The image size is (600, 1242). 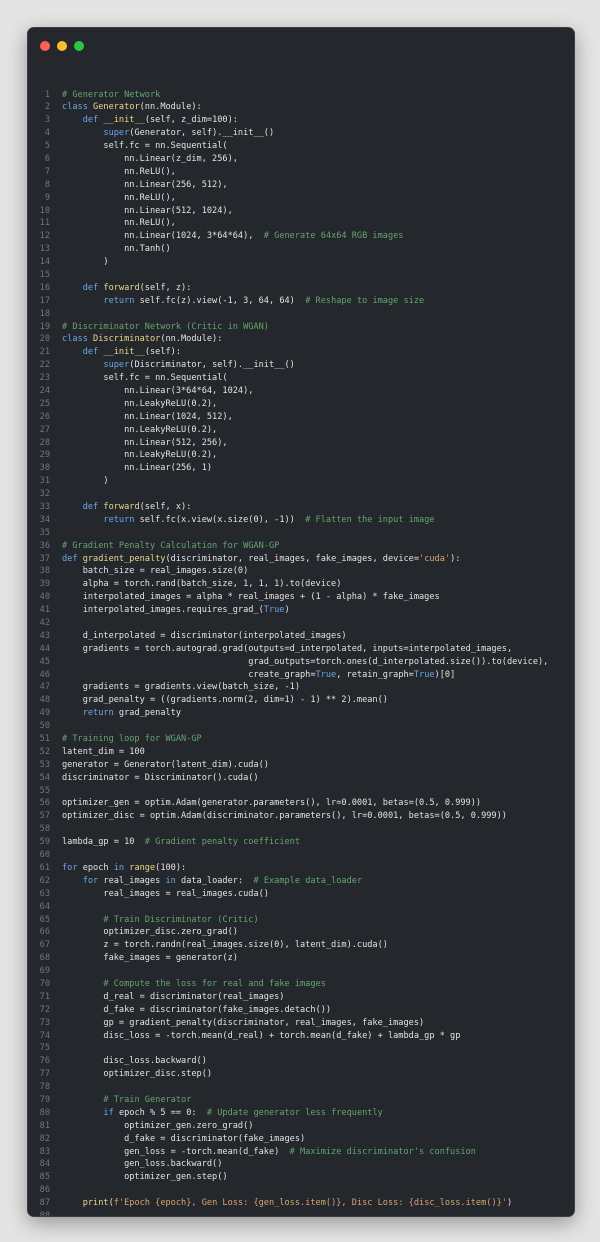 What do you see at coordinates (301, 1213) in the screenshot?
I see `code-line: 88` at bounding box center [301, 1213].